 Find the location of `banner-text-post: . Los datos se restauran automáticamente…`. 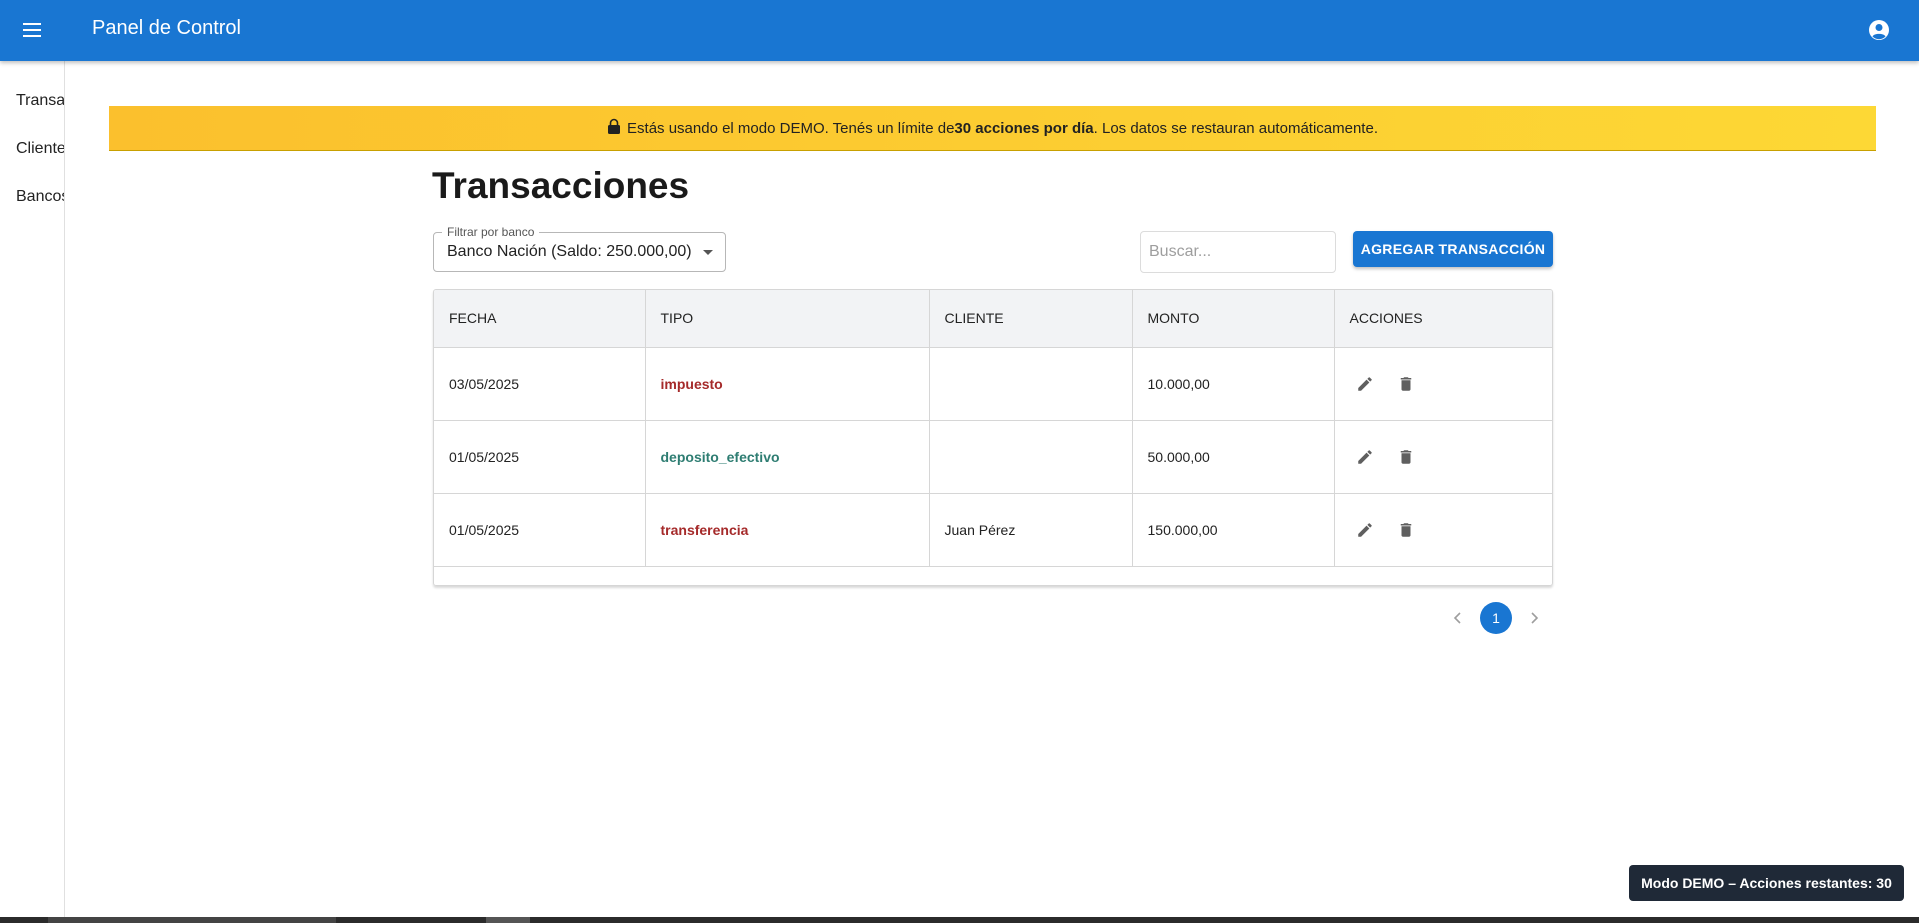

banner-text-post: . Los datos se restauran automáticamente… is located at coordinates (1235, 128).